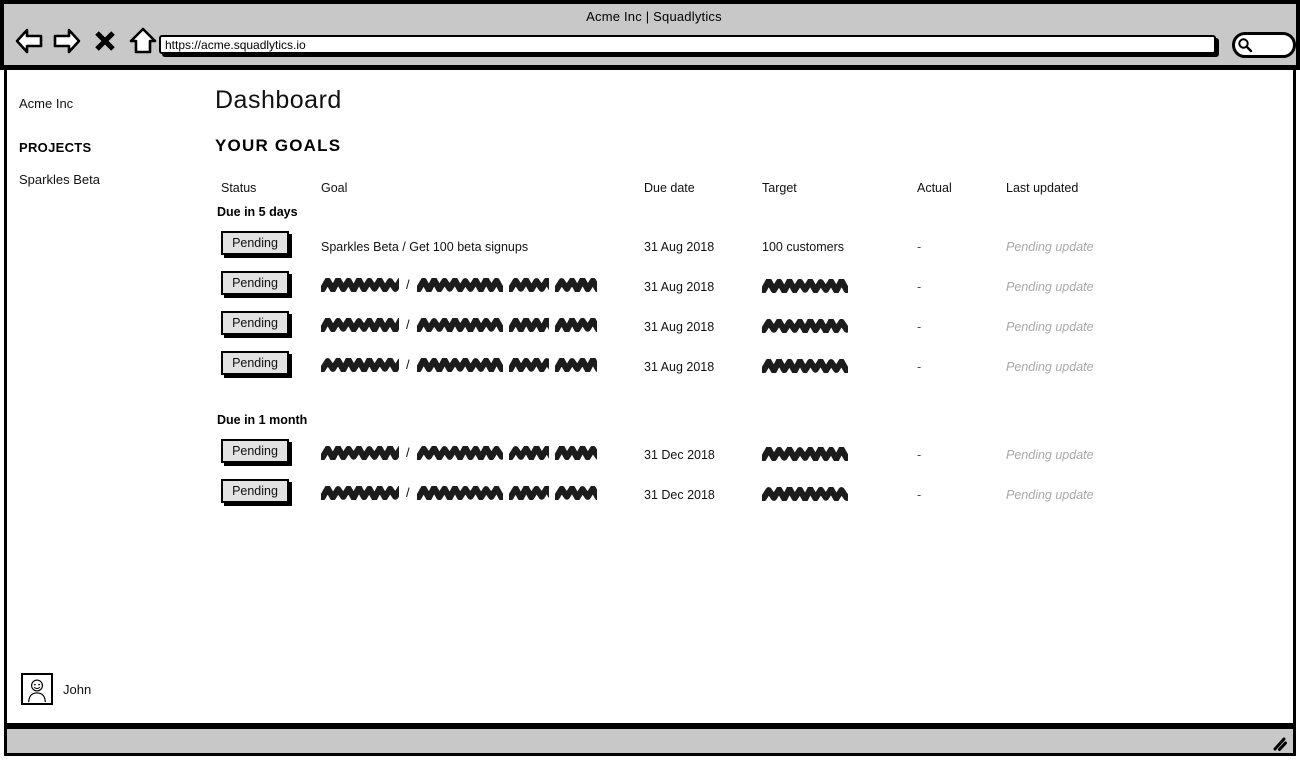 Image resolution: width=1300 pixels, height=760 pixels. Describe the element at coordinates (143, 41) in the screenshot. I see `home-icon` at that location.